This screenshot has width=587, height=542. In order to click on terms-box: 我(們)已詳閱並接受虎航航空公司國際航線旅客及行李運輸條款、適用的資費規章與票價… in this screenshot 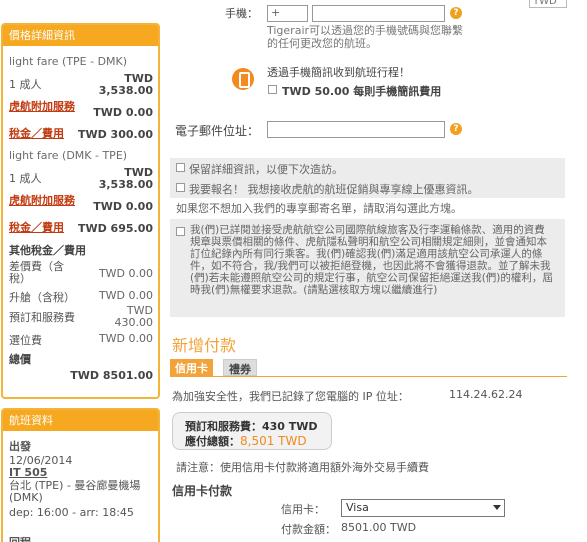, I will do `click(367, 268)`.